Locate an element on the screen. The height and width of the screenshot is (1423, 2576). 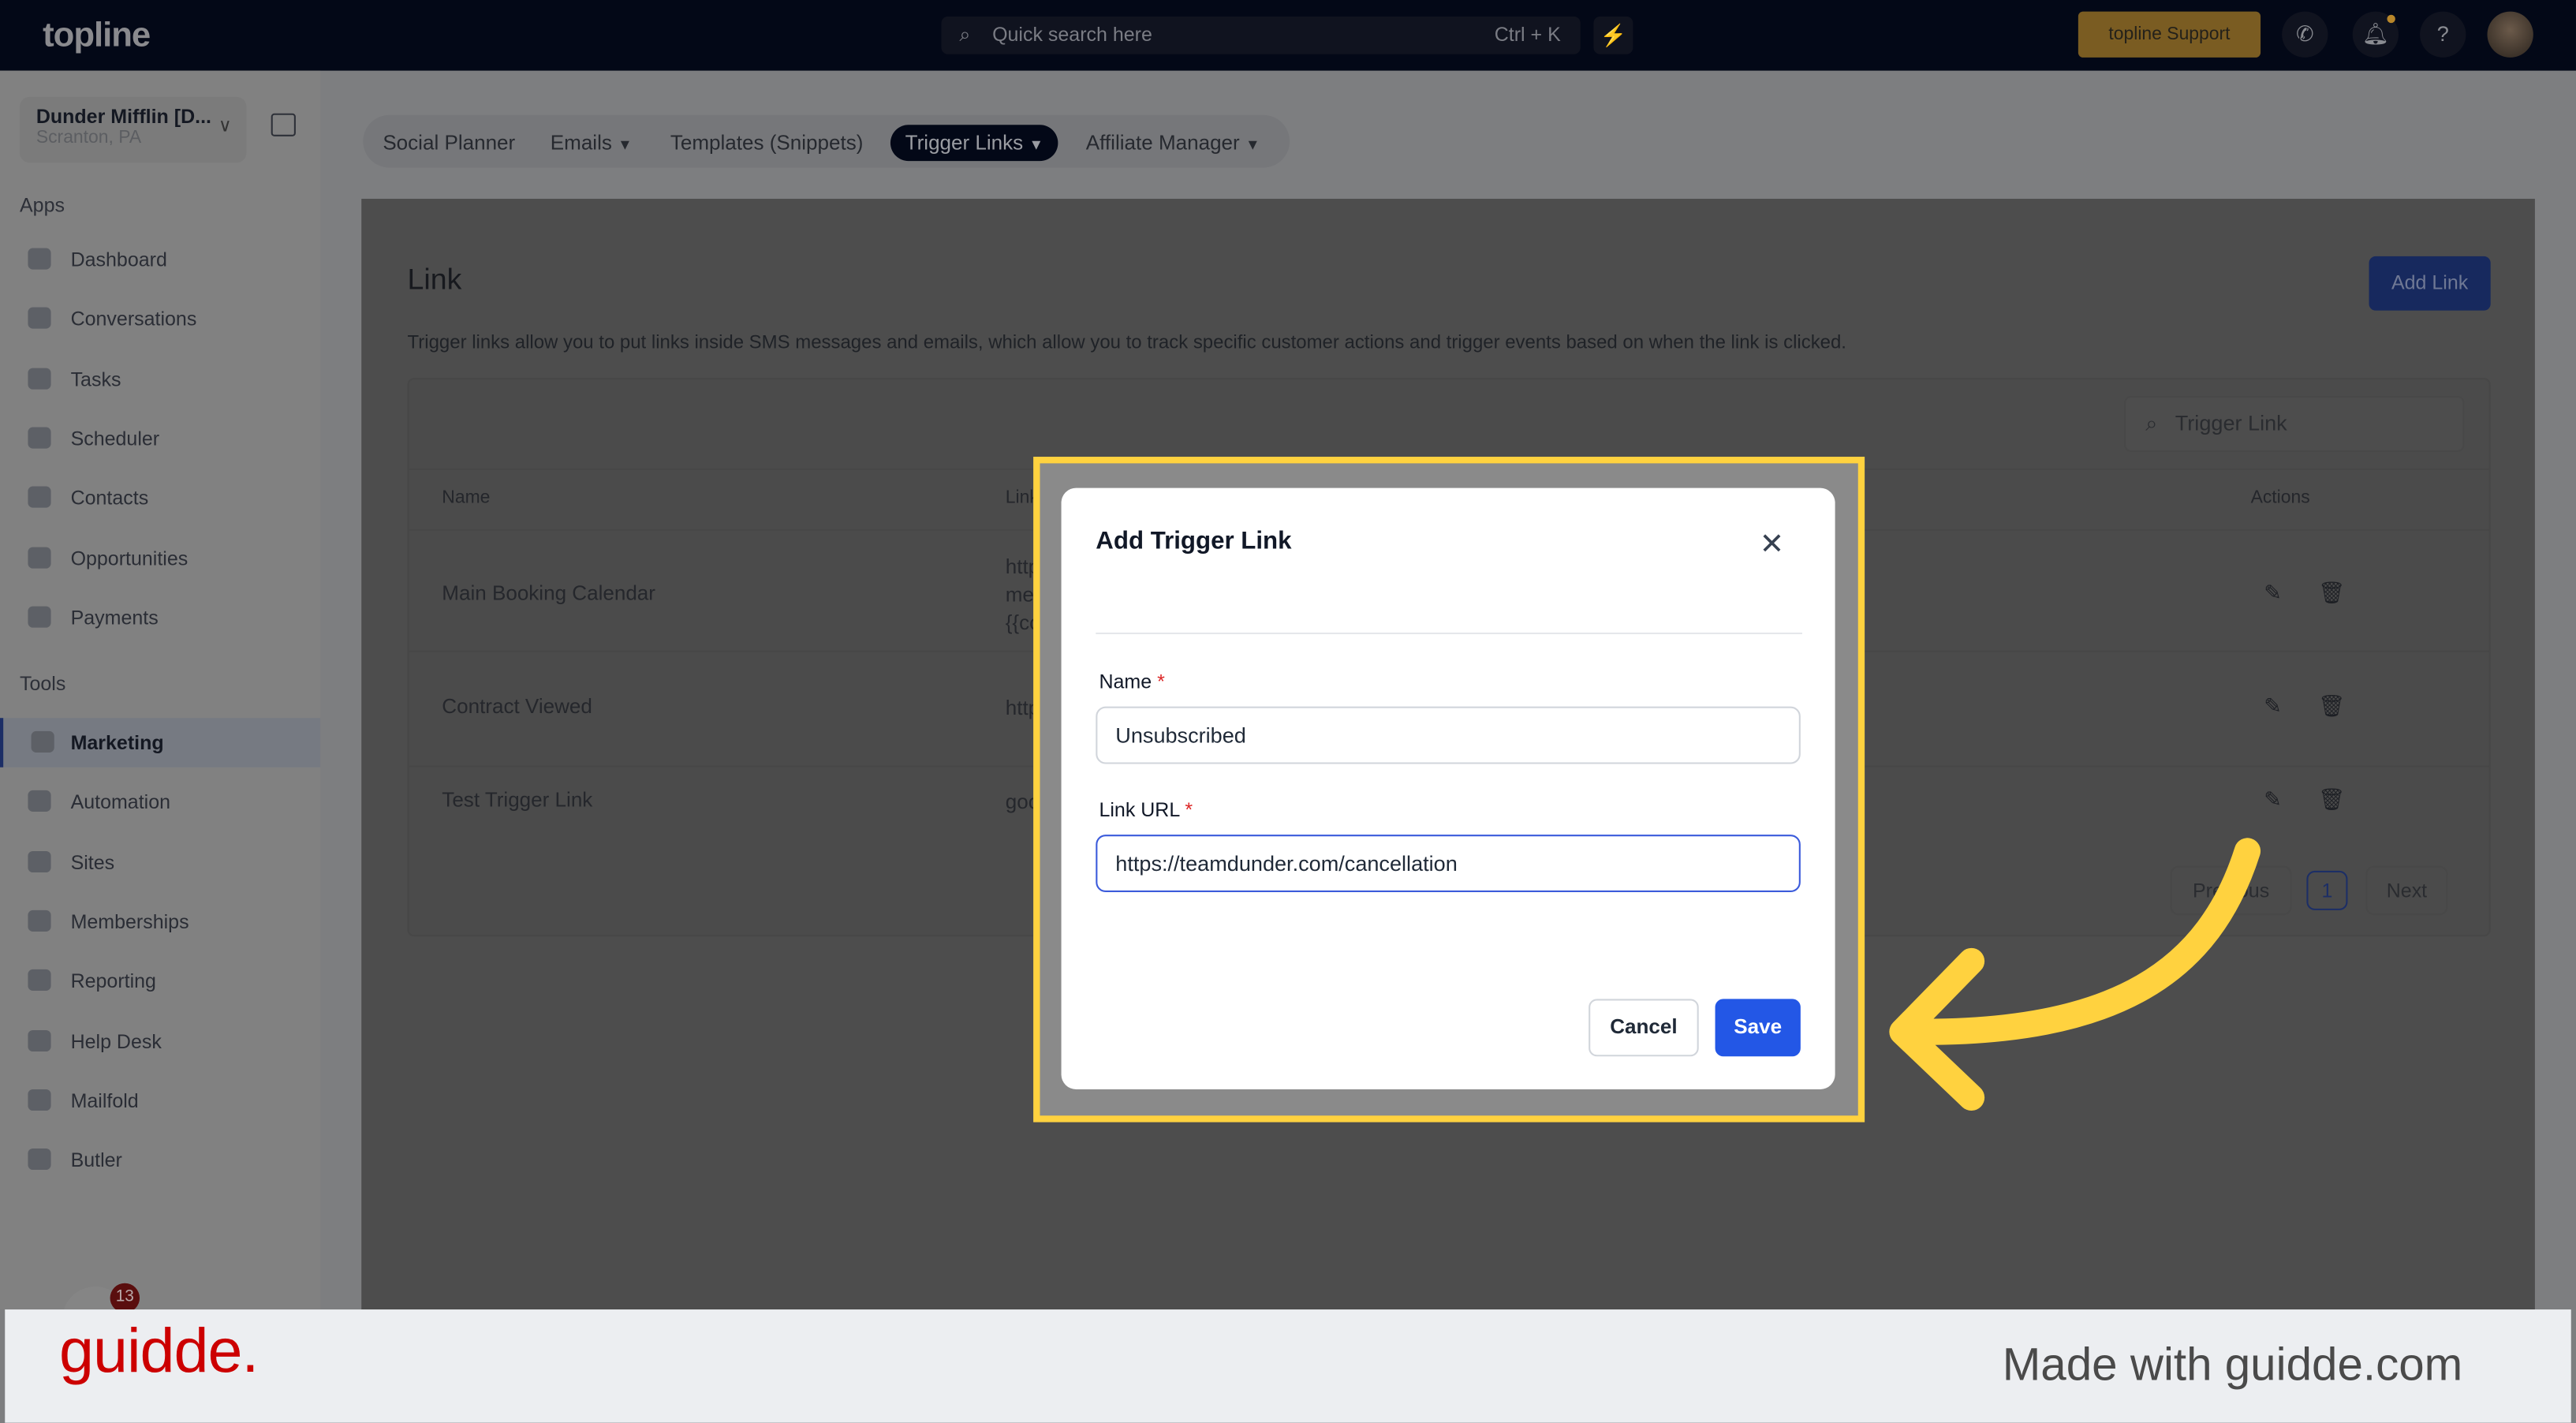
page-1-button: 1 is located at coordinates (2327, 890).